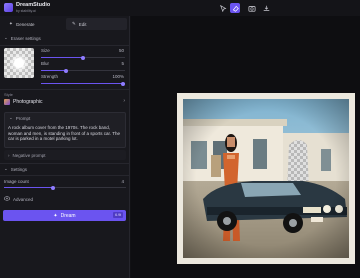 The width and height of the screenshot is (360, 278). What do you see at coordinates (68, 215) in the screenshot?
I see `dream-label: Dream` at bounding box center [68, 215].